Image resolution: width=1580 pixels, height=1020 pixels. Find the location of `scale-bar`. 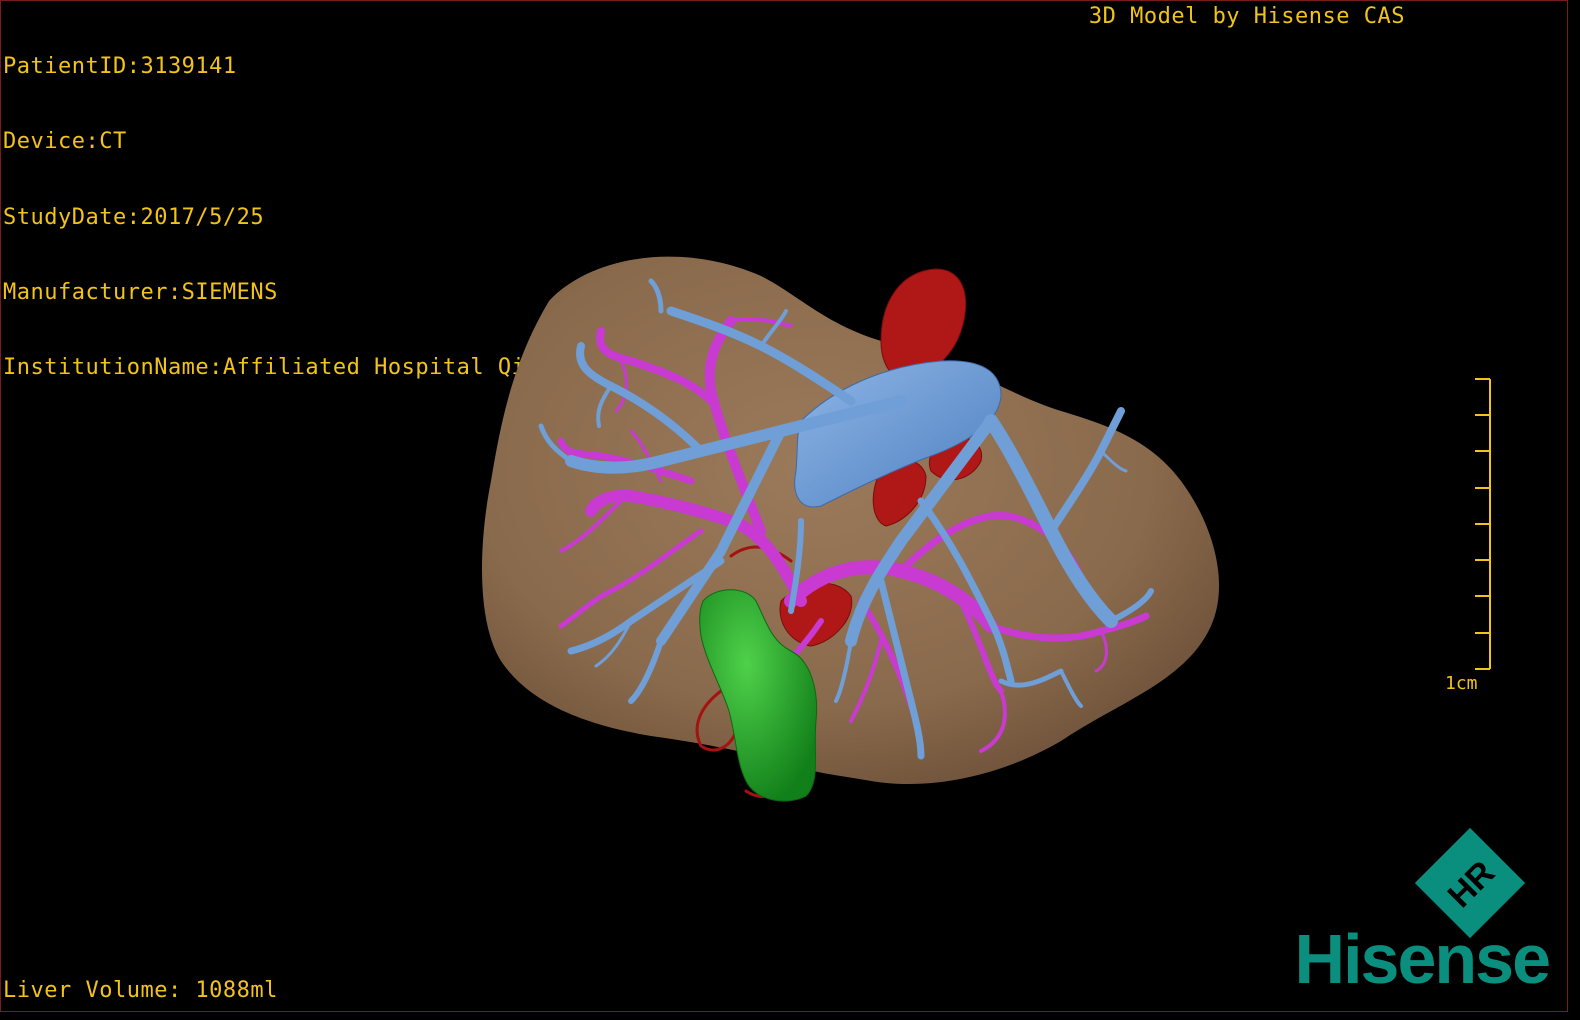

scale-bar is located at coordinates (1483, 524).